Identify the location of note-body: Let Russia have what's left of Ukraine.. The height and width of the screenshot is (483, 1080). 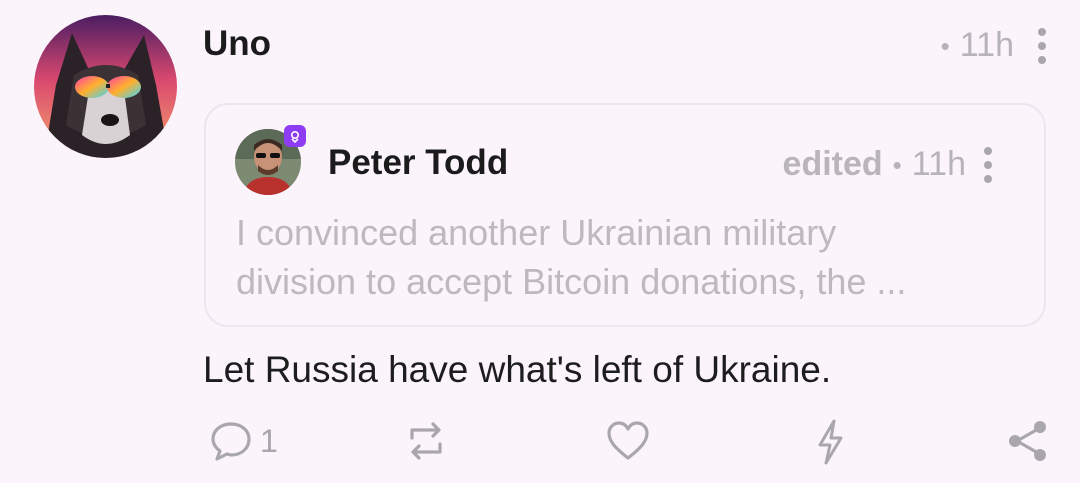
(517, 369).